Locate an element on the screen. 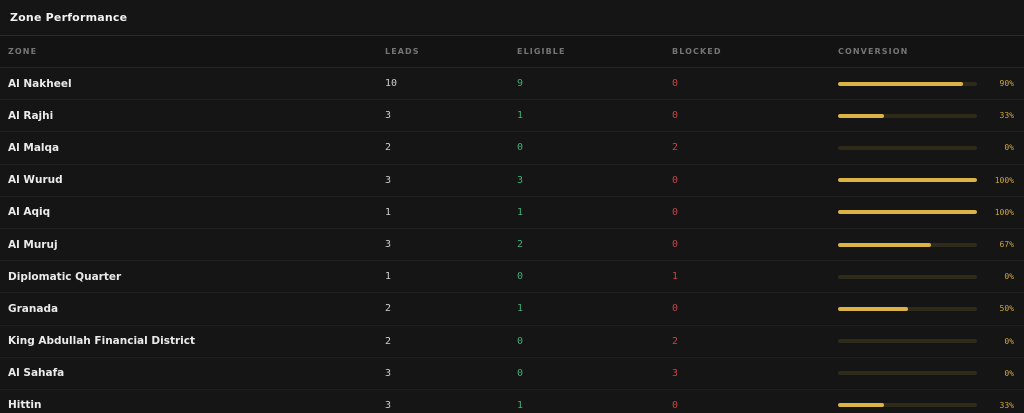 This screenshot has height=413, width=1024. conversion-cell: 50% is located at coordinates (931, 308).